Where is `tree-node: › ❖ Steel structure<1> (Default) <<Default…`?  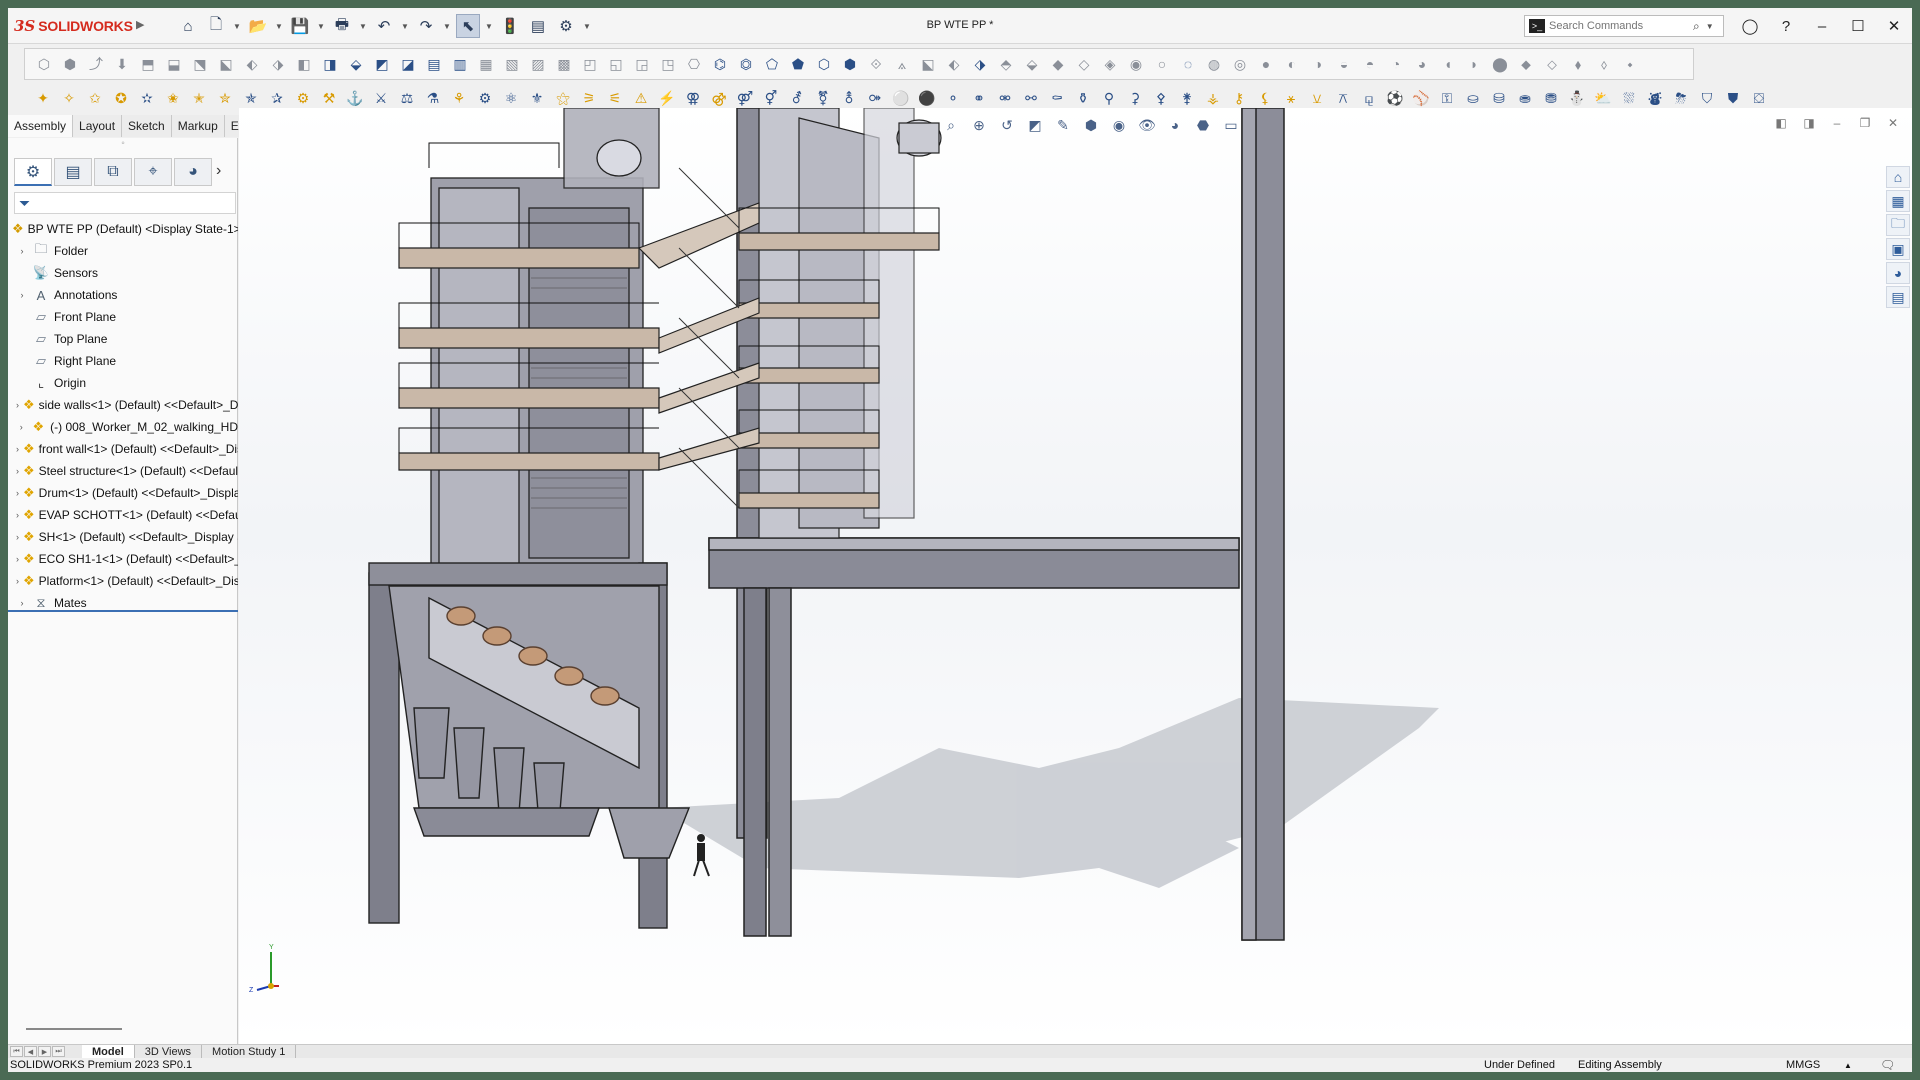
tree-node: › ❖ Steel structure<1> (Default) <<Default… is located at coordinates (123, 471).